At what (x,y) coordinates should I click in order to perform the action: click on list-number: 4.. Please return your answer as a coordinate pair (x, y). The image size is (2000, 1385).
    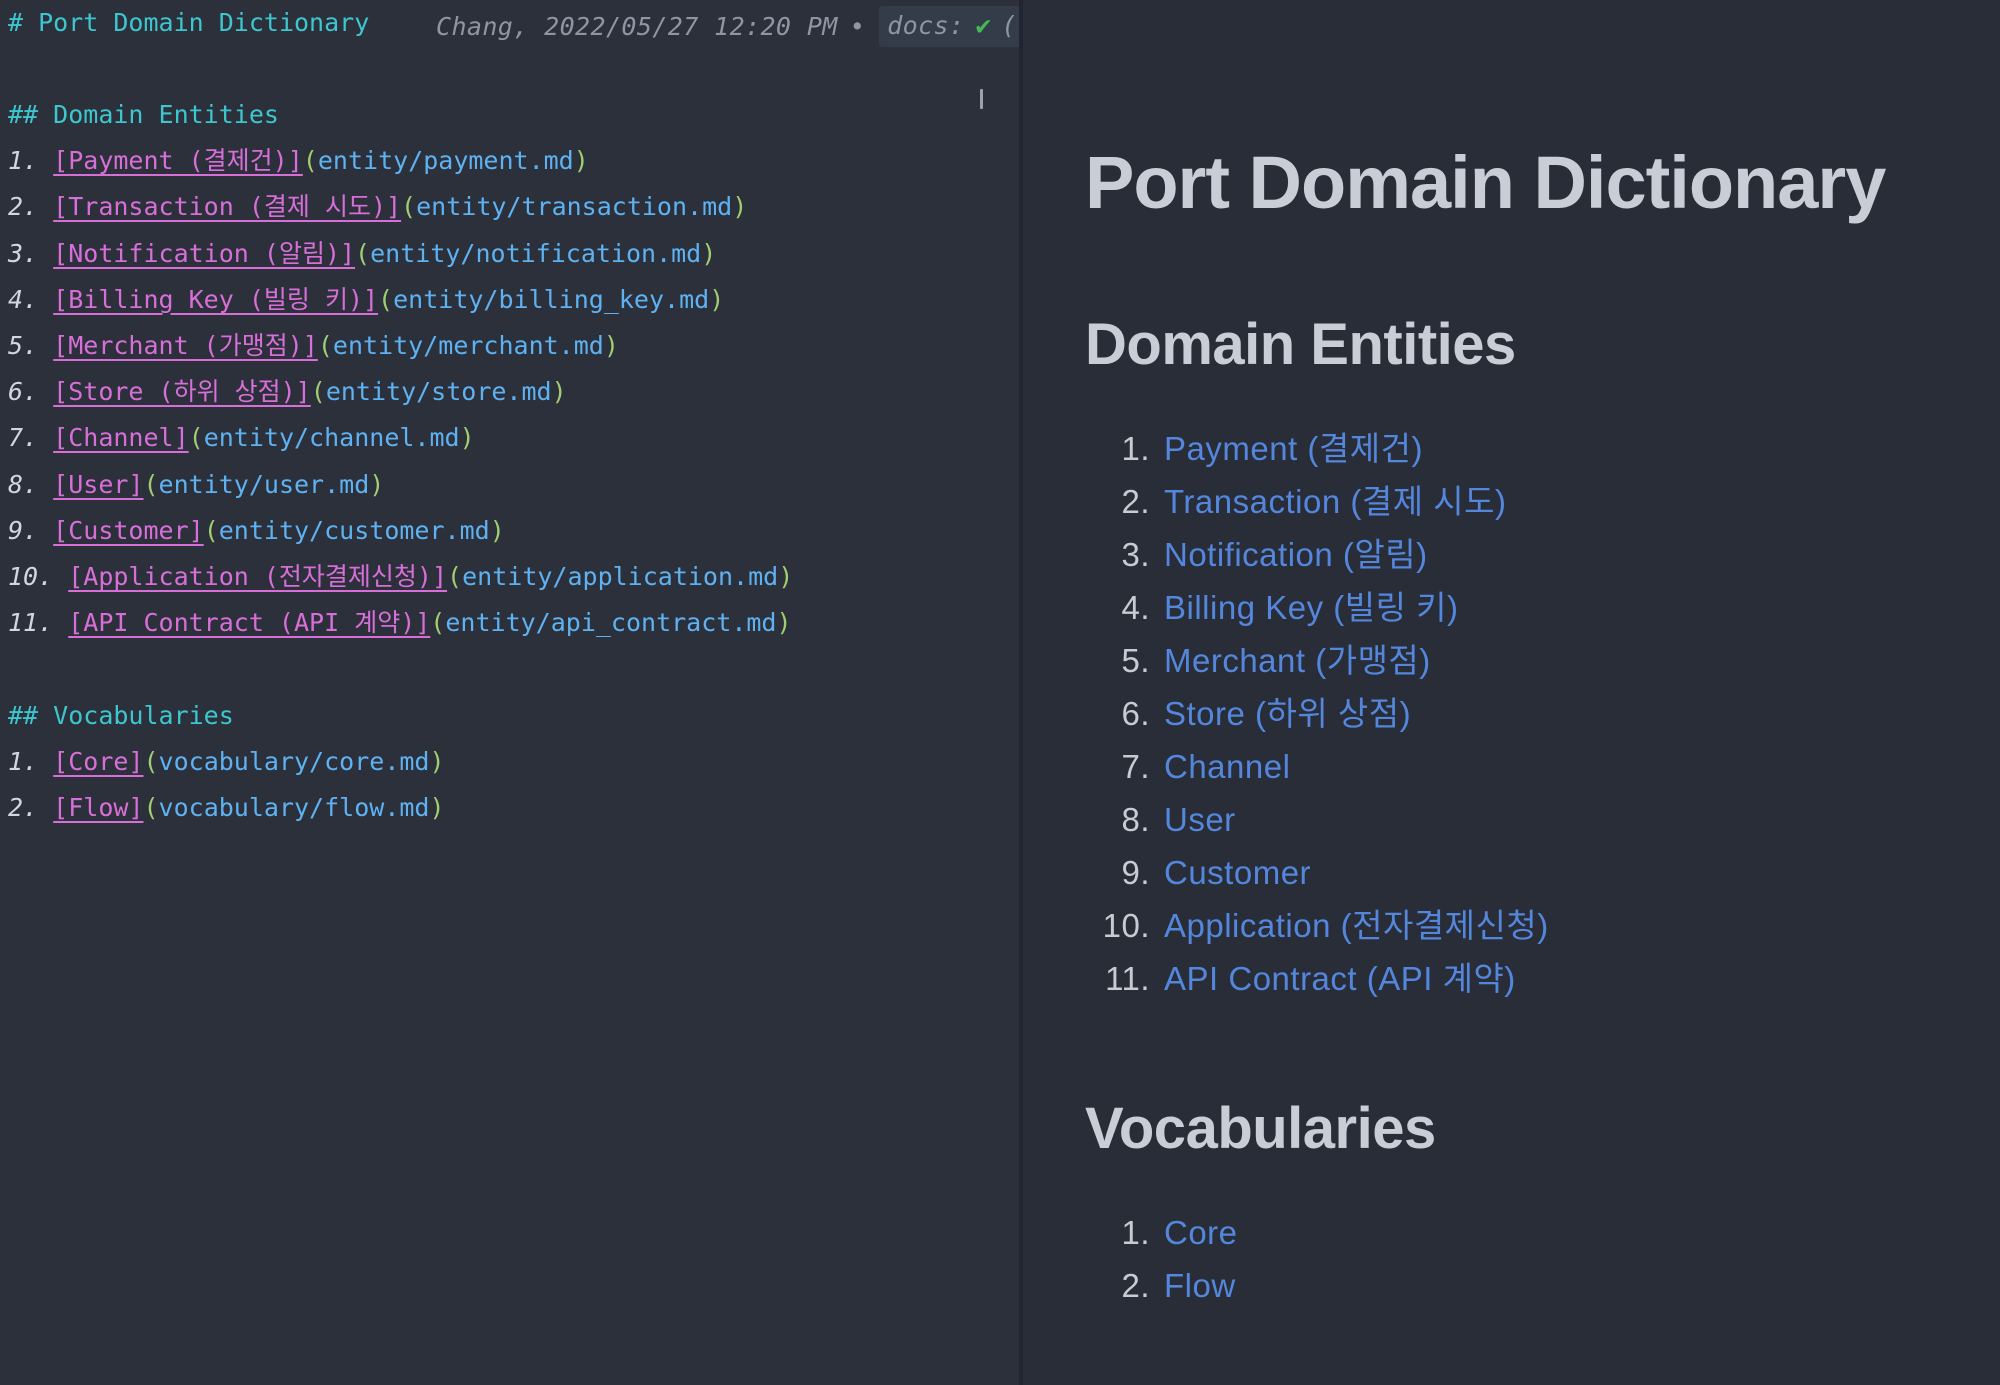
    Looking at the image, I should click on (23, 299).